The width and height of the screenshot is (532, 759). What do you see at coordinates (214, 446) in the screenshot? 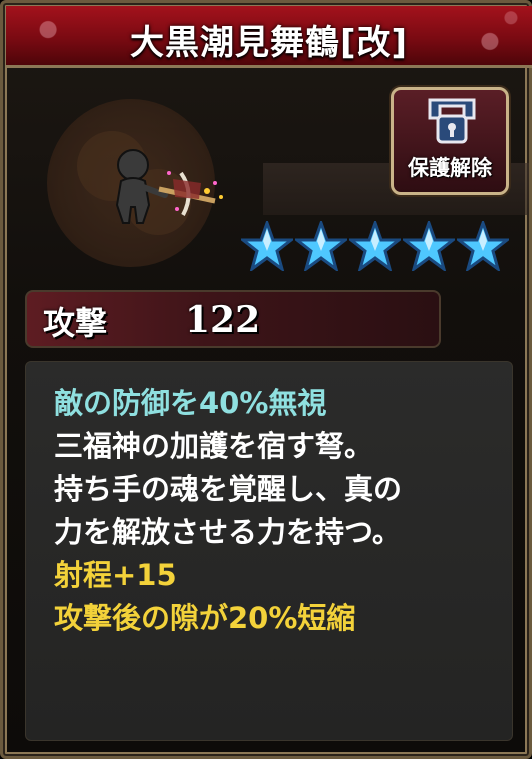
I see `description-line: 三福神の加護を宿す弩。` at bounding box center [214, 446].